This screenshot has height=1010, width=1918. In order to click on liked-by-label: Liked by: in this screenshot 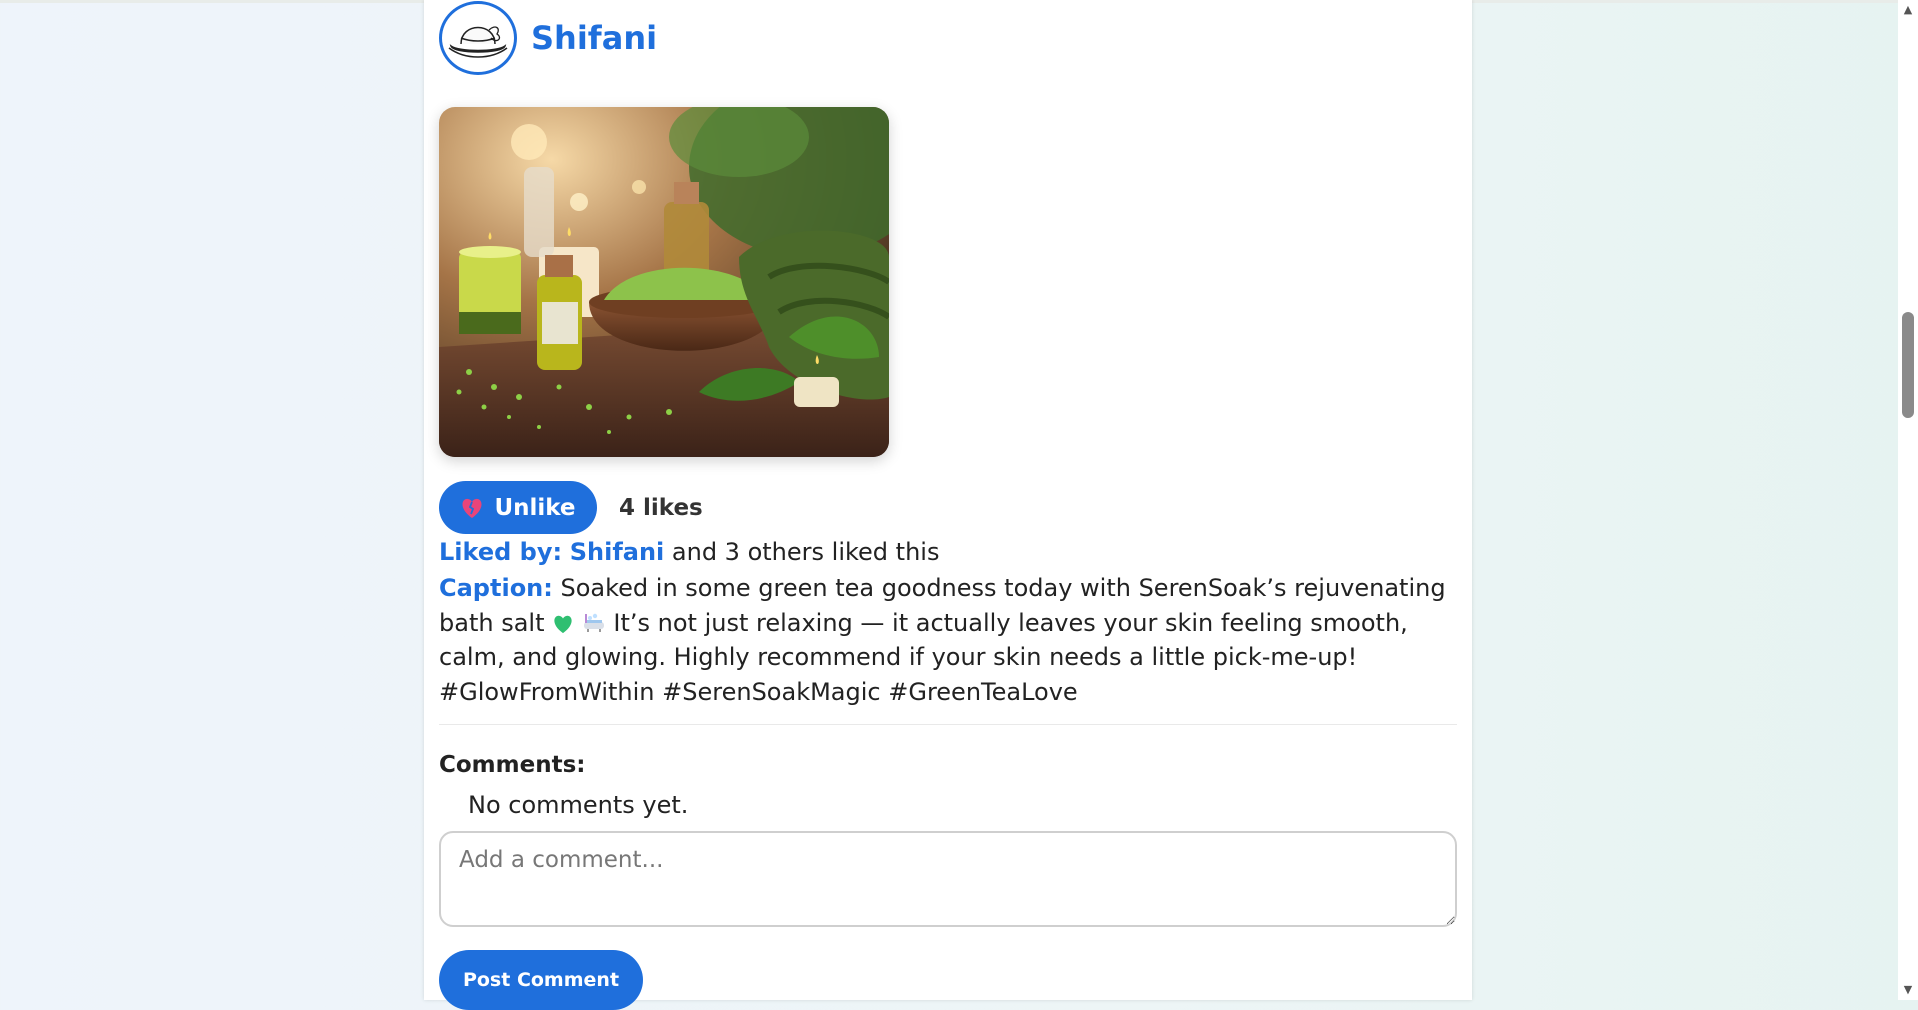, I will do `click(501, 552)`.